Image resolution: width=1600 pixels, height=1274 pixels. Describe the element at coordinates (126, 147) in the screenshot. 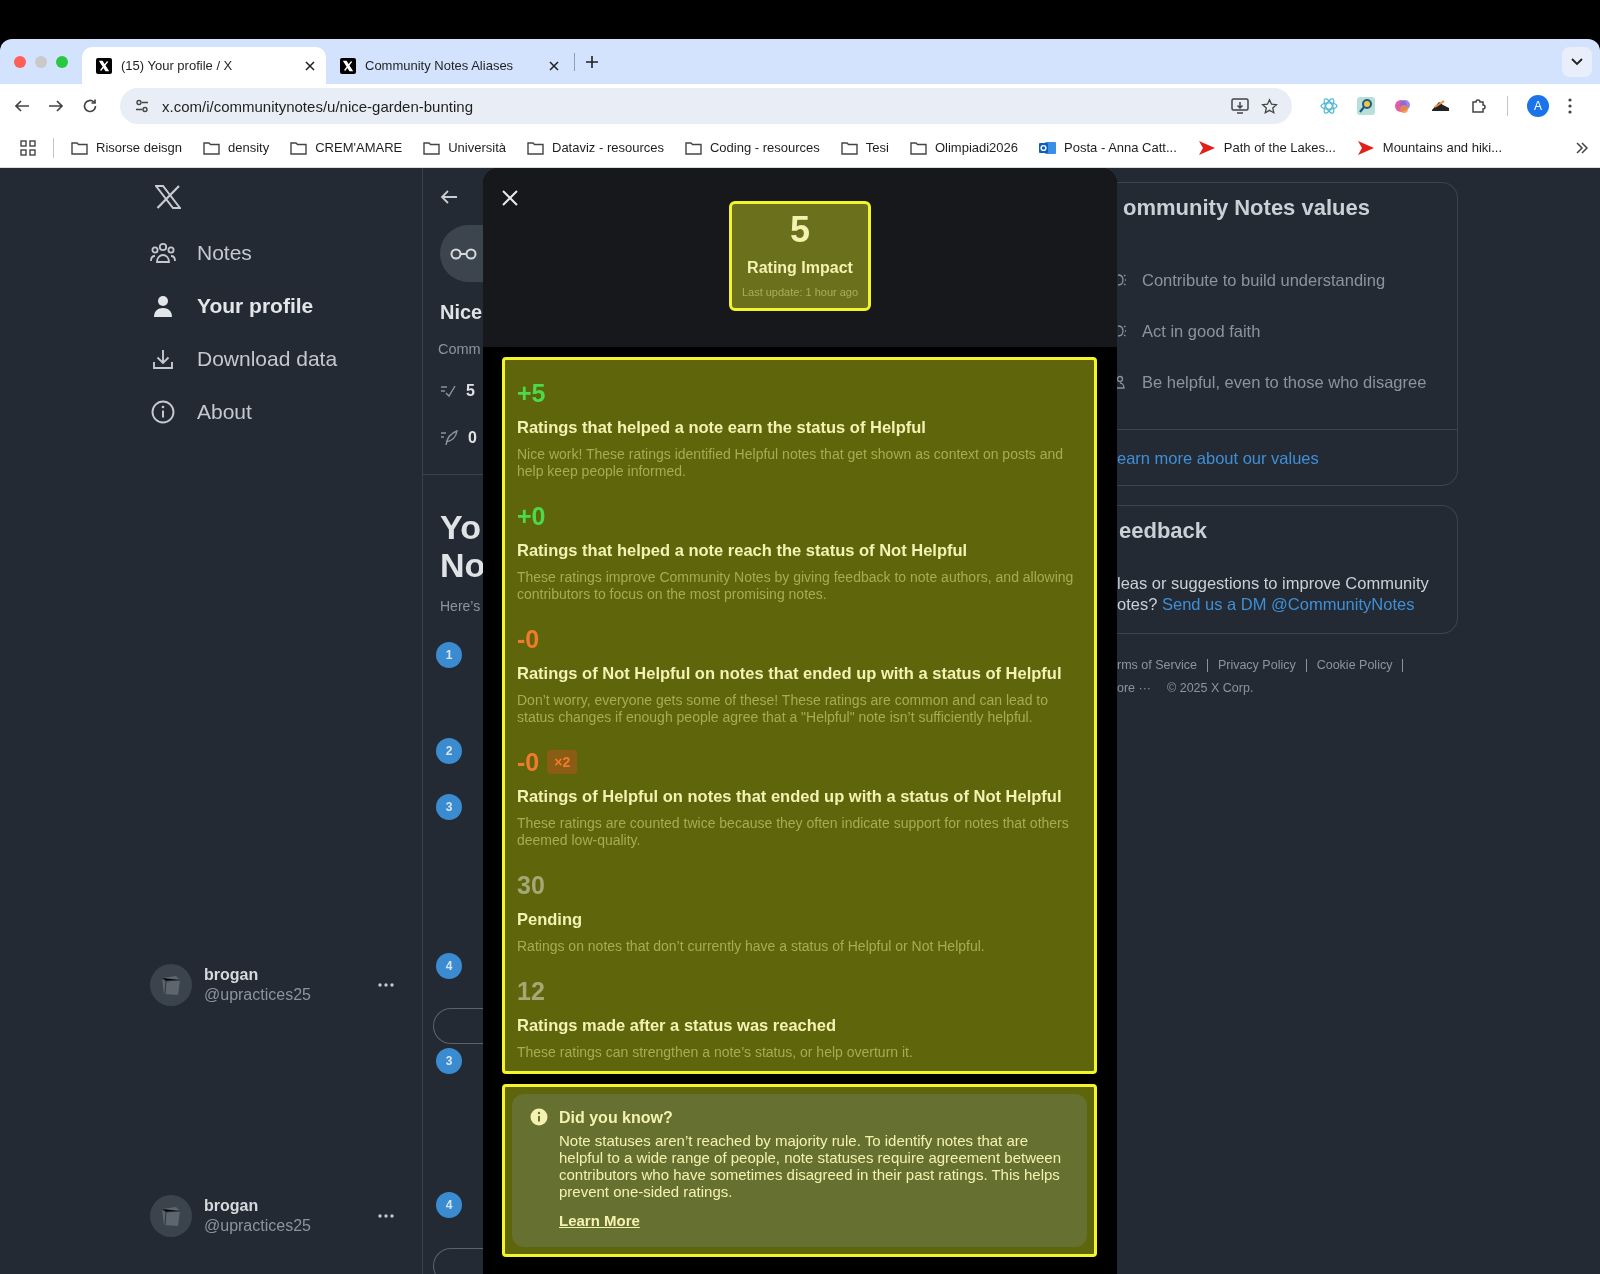

I see `bookmark-item: Risorse deisgn` at that location.